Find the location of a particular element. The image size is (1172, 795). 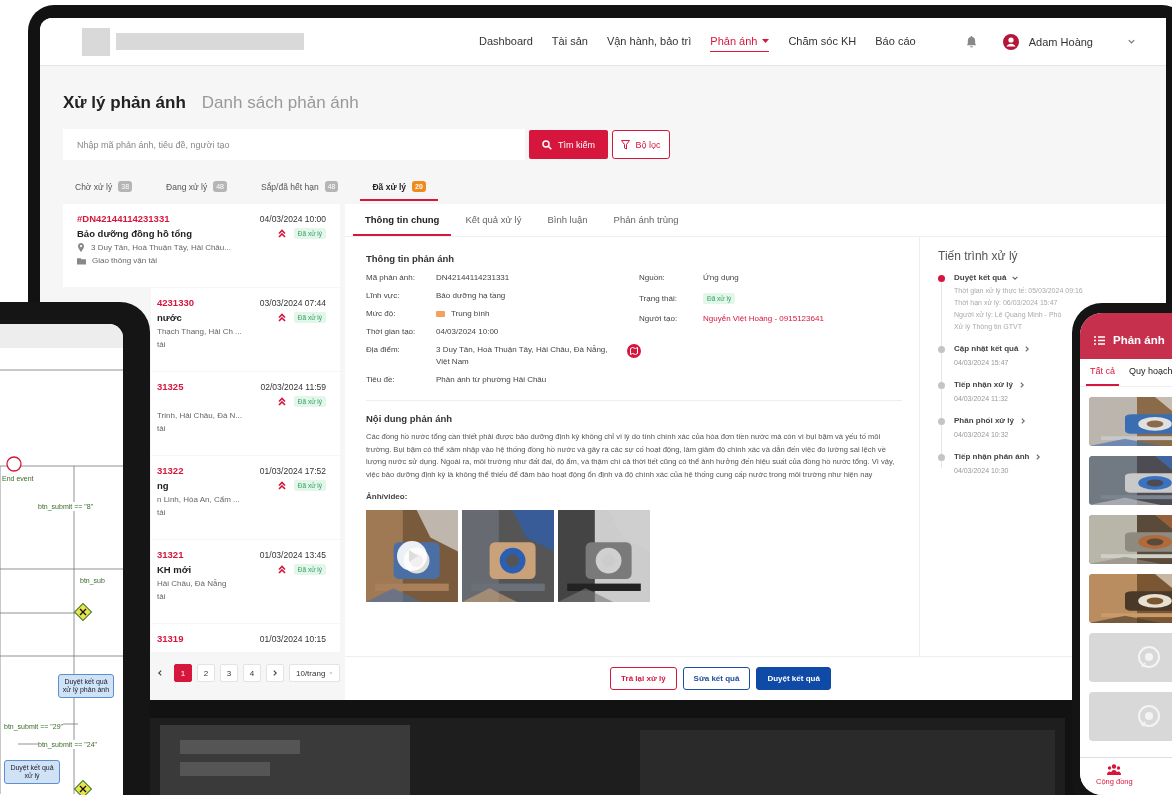

section-title: Nội dung phản ánh is located at coordinates (409, 418).